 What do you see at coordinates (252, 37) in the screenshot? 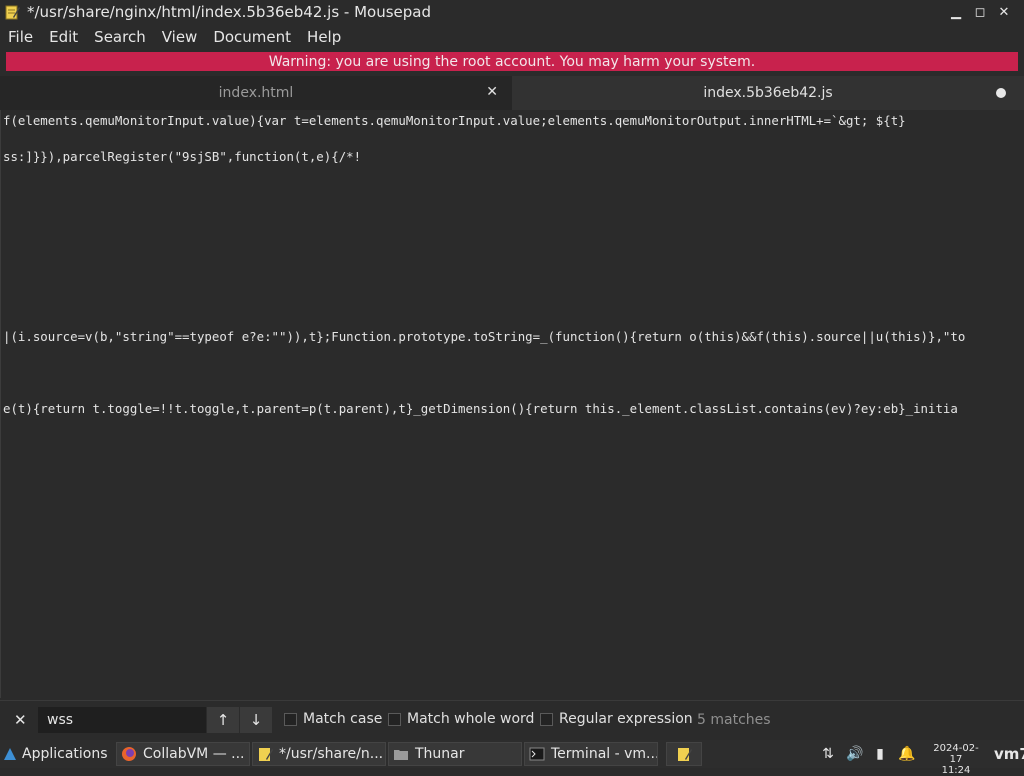
I see `menu-document: Document` at bounding box center [252, 37].